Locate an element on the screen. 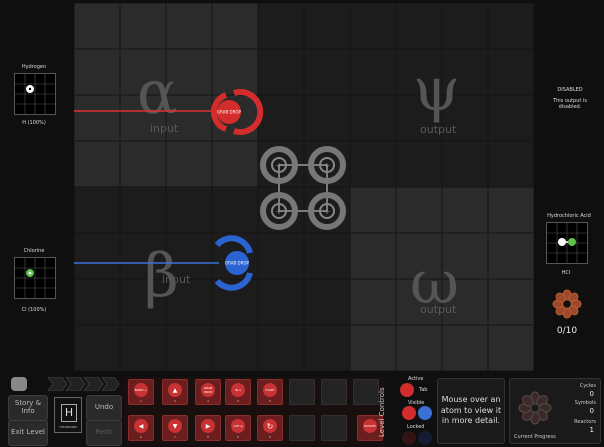 The width and height of the screenshot is (604, 447). bonder-2-sign: + is located at coordinates (327, 165).